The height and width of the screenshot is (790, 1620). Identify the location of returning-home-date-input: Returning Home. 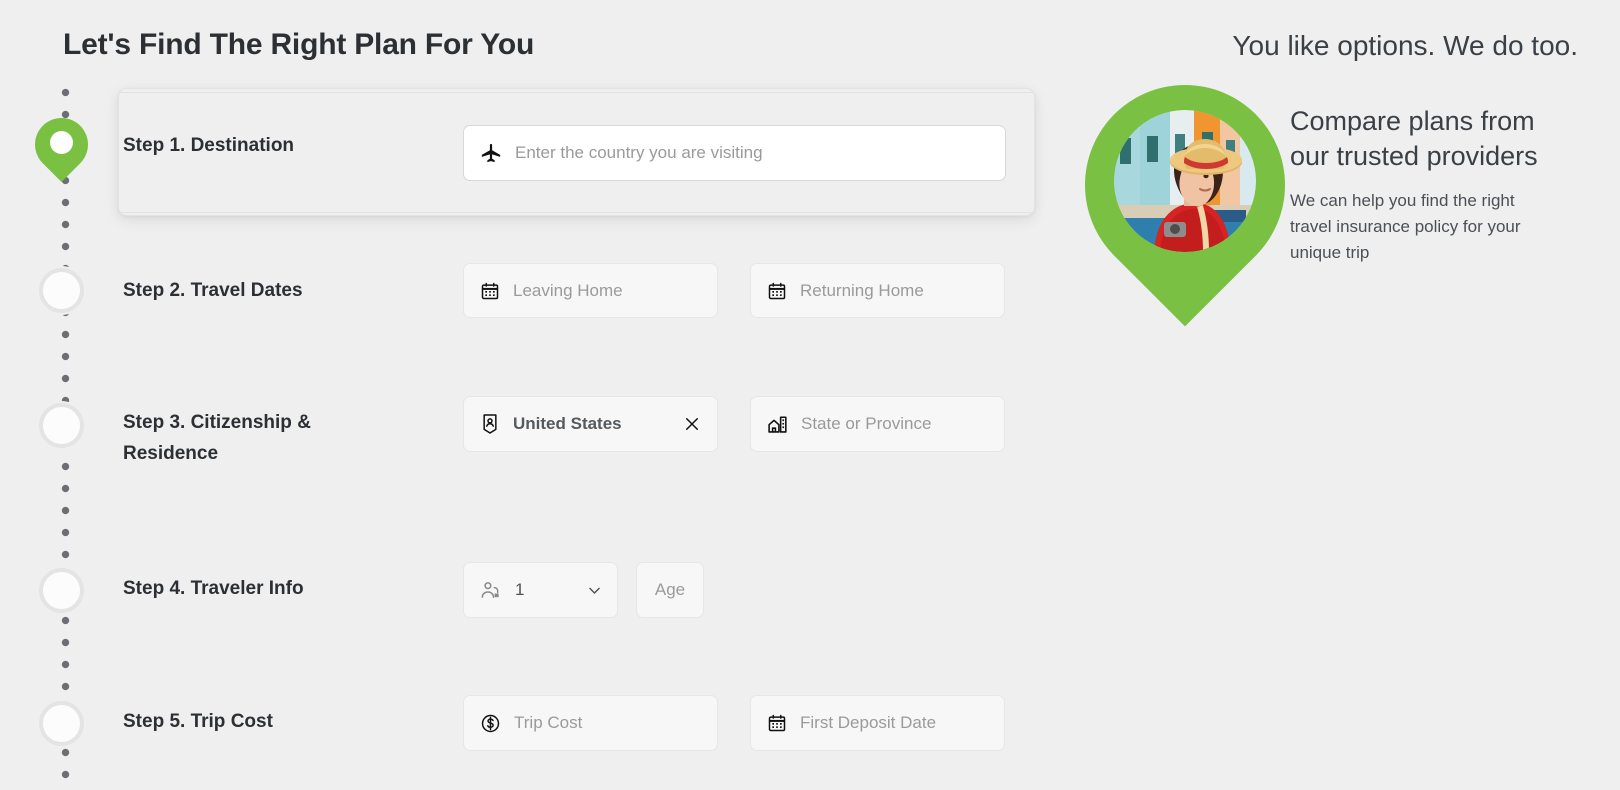
(877, 290).